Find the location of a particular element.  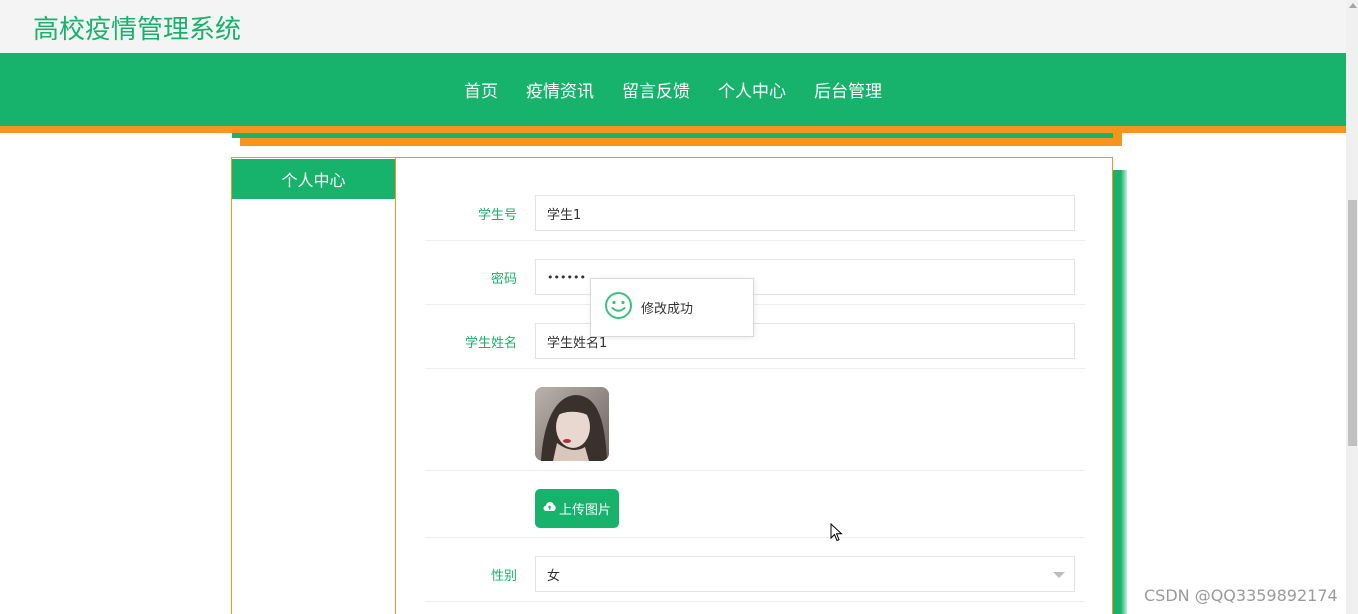

main-navbar: 首页 疫情资讯 留言反馈 个人中心 后台管理 is located at coordinates (673, 89).